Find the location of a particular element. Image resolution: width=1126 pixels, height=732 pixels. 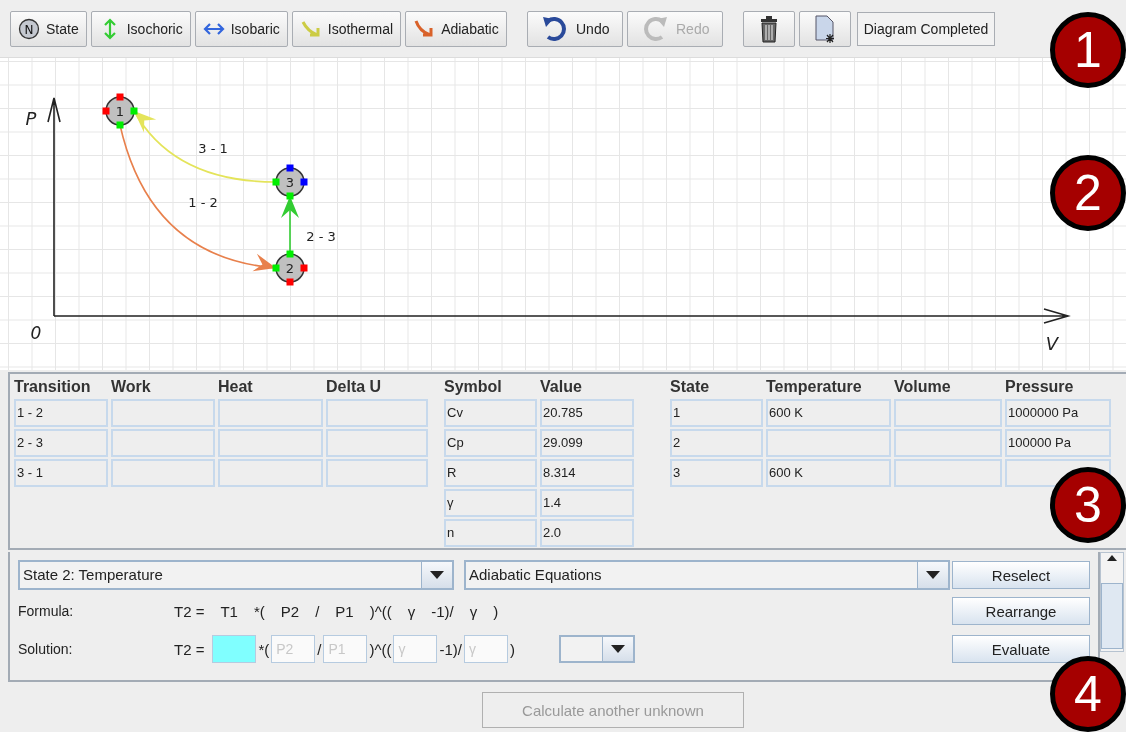

column-header: Heat is located at coordinates (236, 387).